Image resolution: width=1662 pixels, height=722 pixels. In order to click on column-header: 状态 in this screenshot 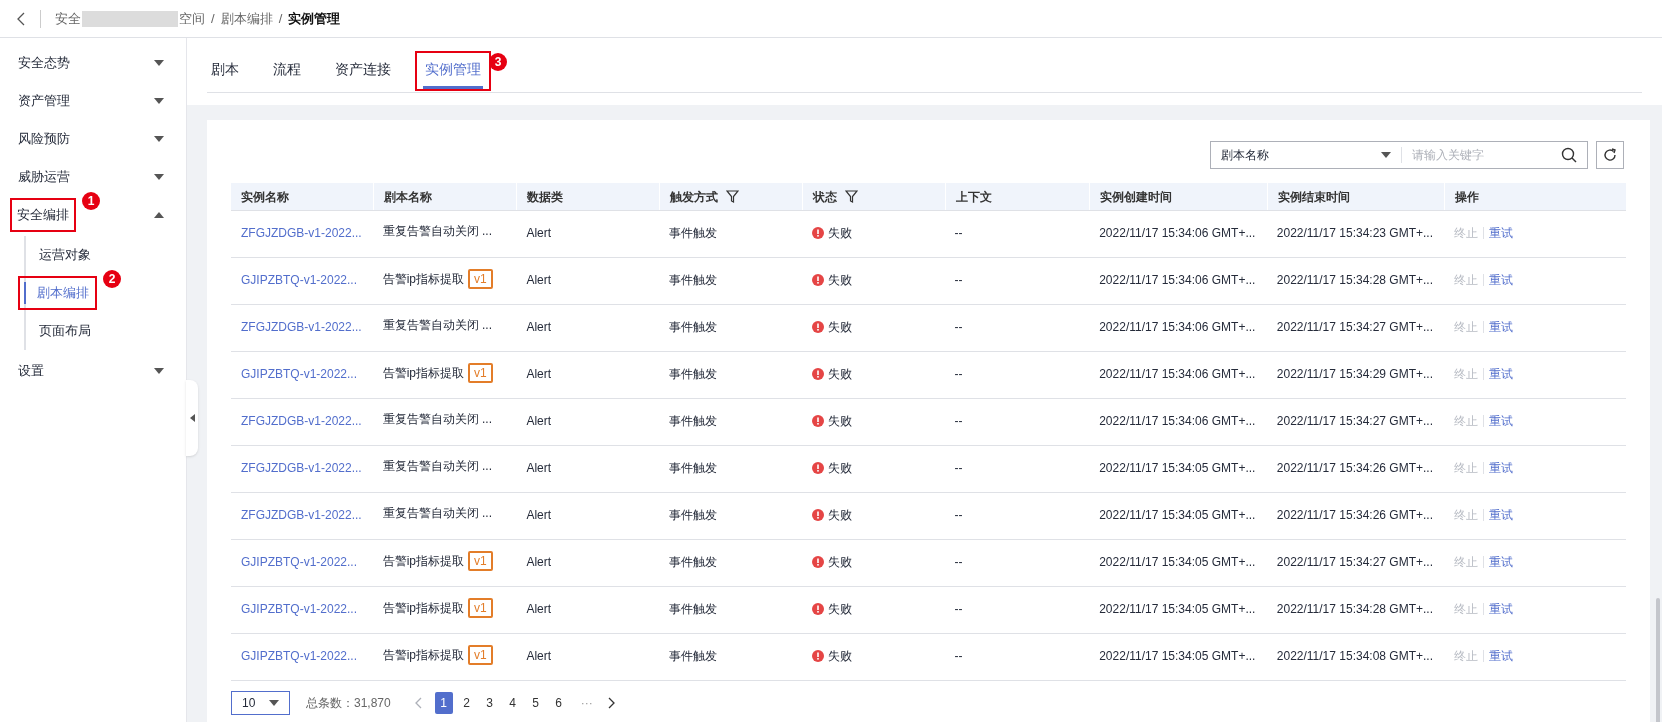, I will do `click(824, 197)`.